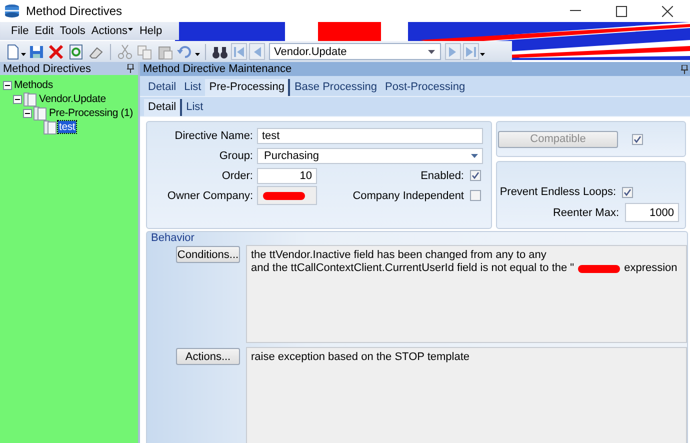 This screenshot has height=443, width=690. Describe the element at coordinates (652, 212) in the screenshot. I see `reenter-max-field: 1000` at that location.